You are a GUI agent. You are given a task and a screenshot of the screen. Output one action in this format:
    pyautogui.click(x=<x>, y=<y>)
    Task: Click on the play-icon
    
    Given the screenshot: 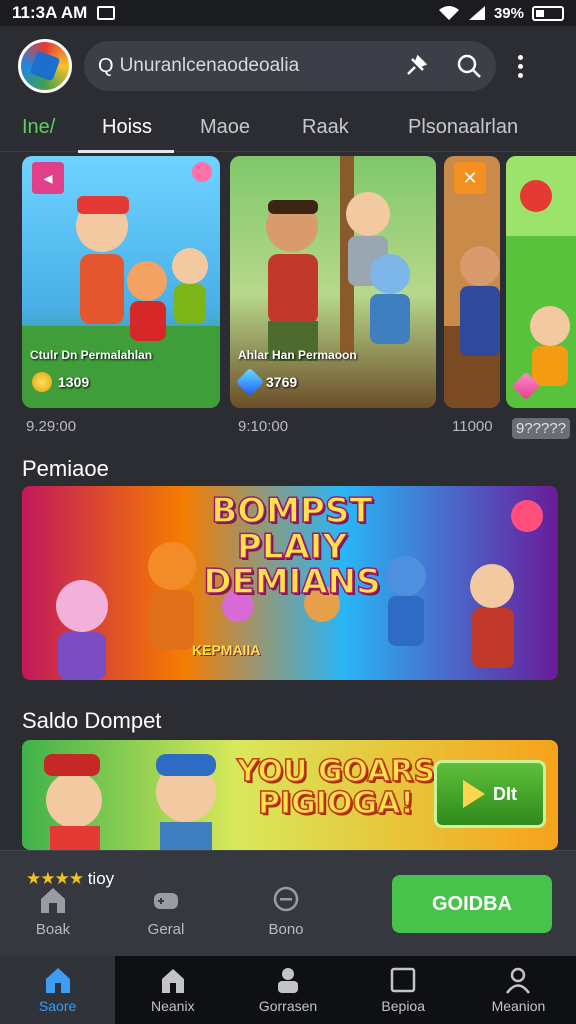 What is the action you would take?
    pyautogui.click(x=474, y=794)
    